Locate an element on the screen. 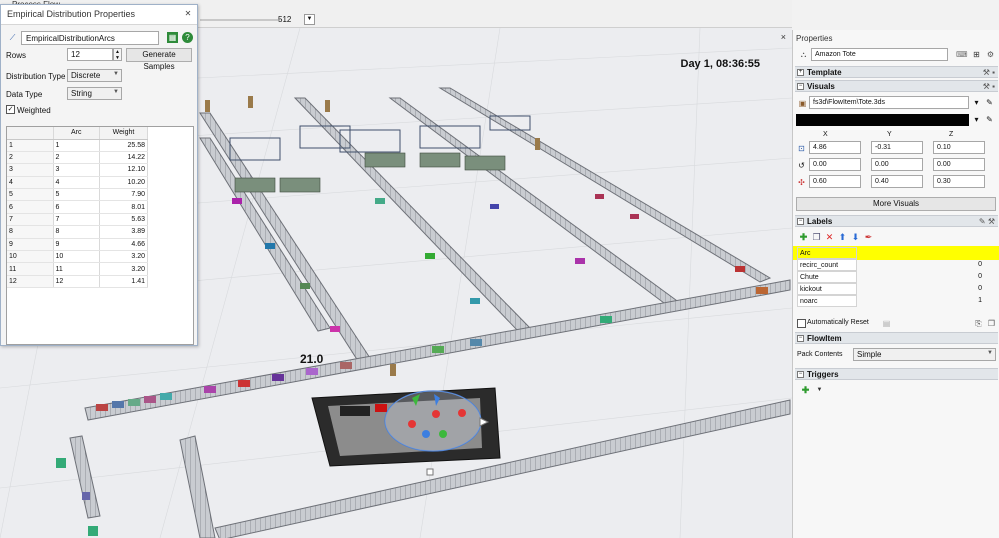 Image resolution: width=999 pixels, height=538 pixels. row-header: 8 is located at coordinates (30, 232).